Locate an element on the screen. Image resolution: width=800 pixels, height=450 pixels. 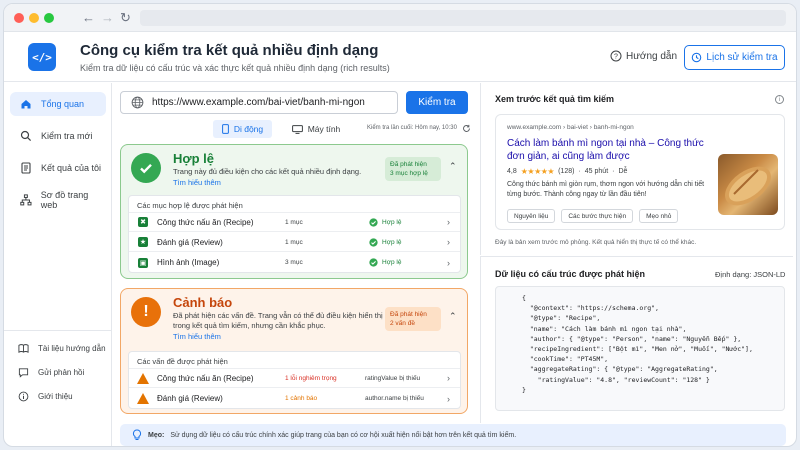
help-circle-icon: ? is located at coordinates (616, 56).